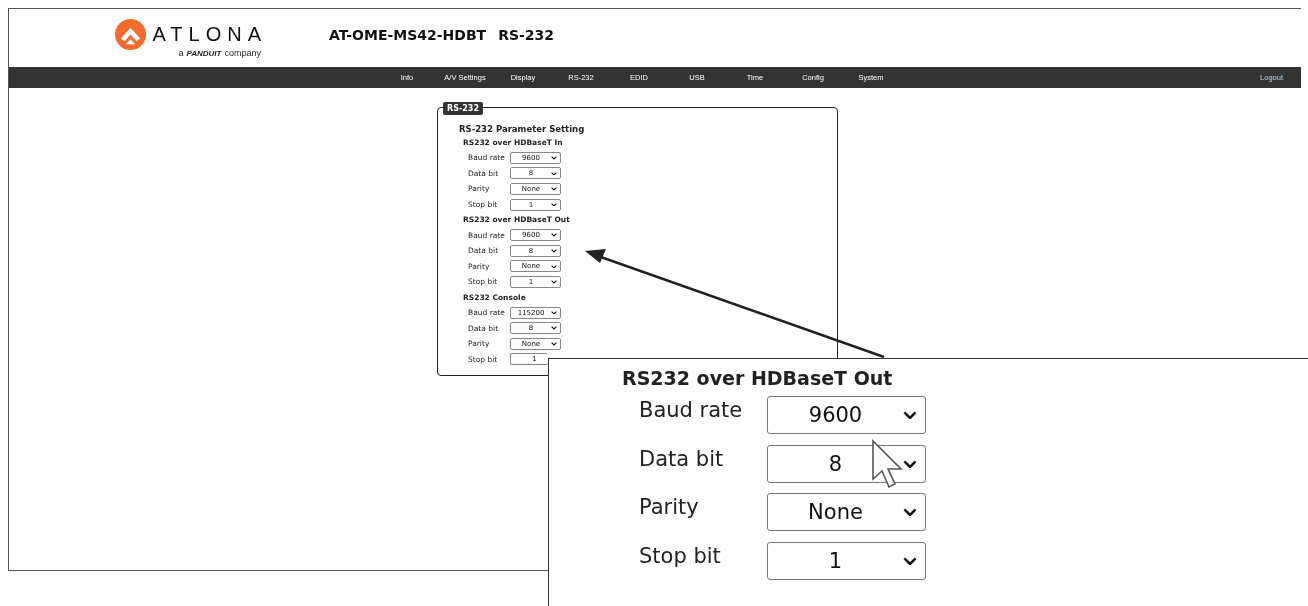 This screenshot has width=1308, height=606. Describe the element at coordinates (526, 35) in the screenshot. I see `page-title: RS-232` at that location.